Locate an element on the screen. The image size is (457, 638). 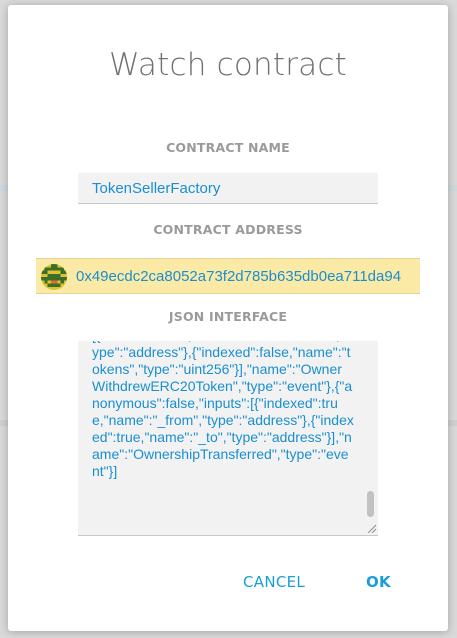
cancel-button: CANCEL is located at coordinates (274, 582).